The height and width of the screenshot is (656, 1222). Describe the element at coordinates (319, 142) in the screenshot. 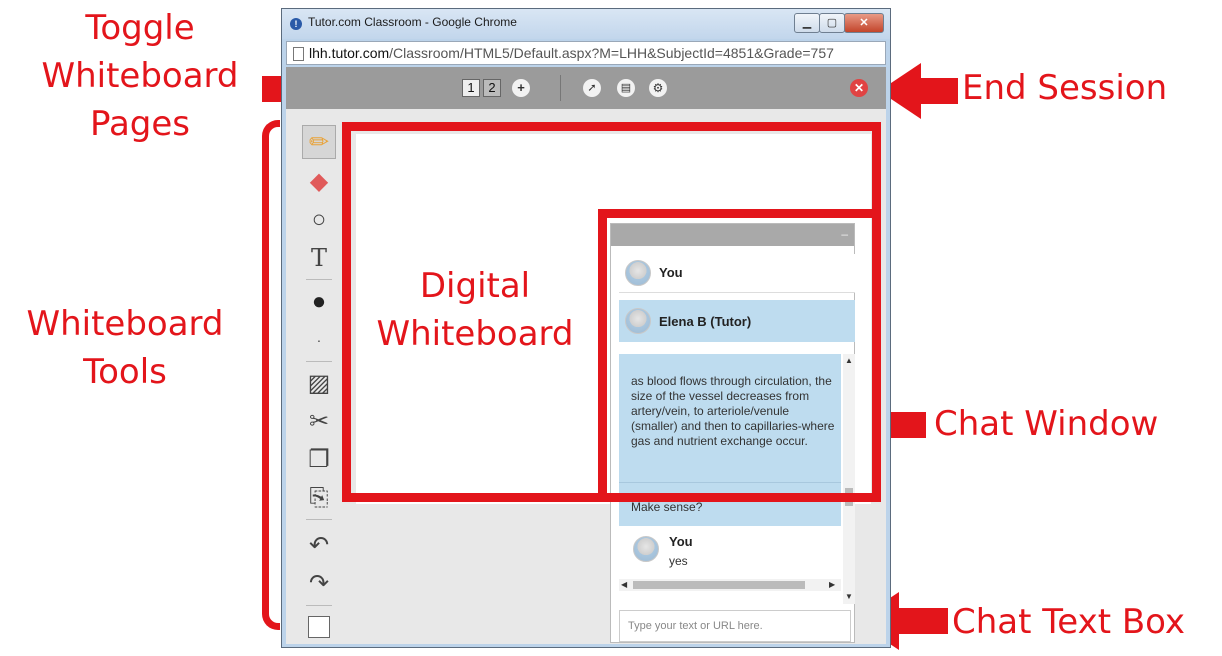

I see `pencil-tool-icon: ✏` at that location.